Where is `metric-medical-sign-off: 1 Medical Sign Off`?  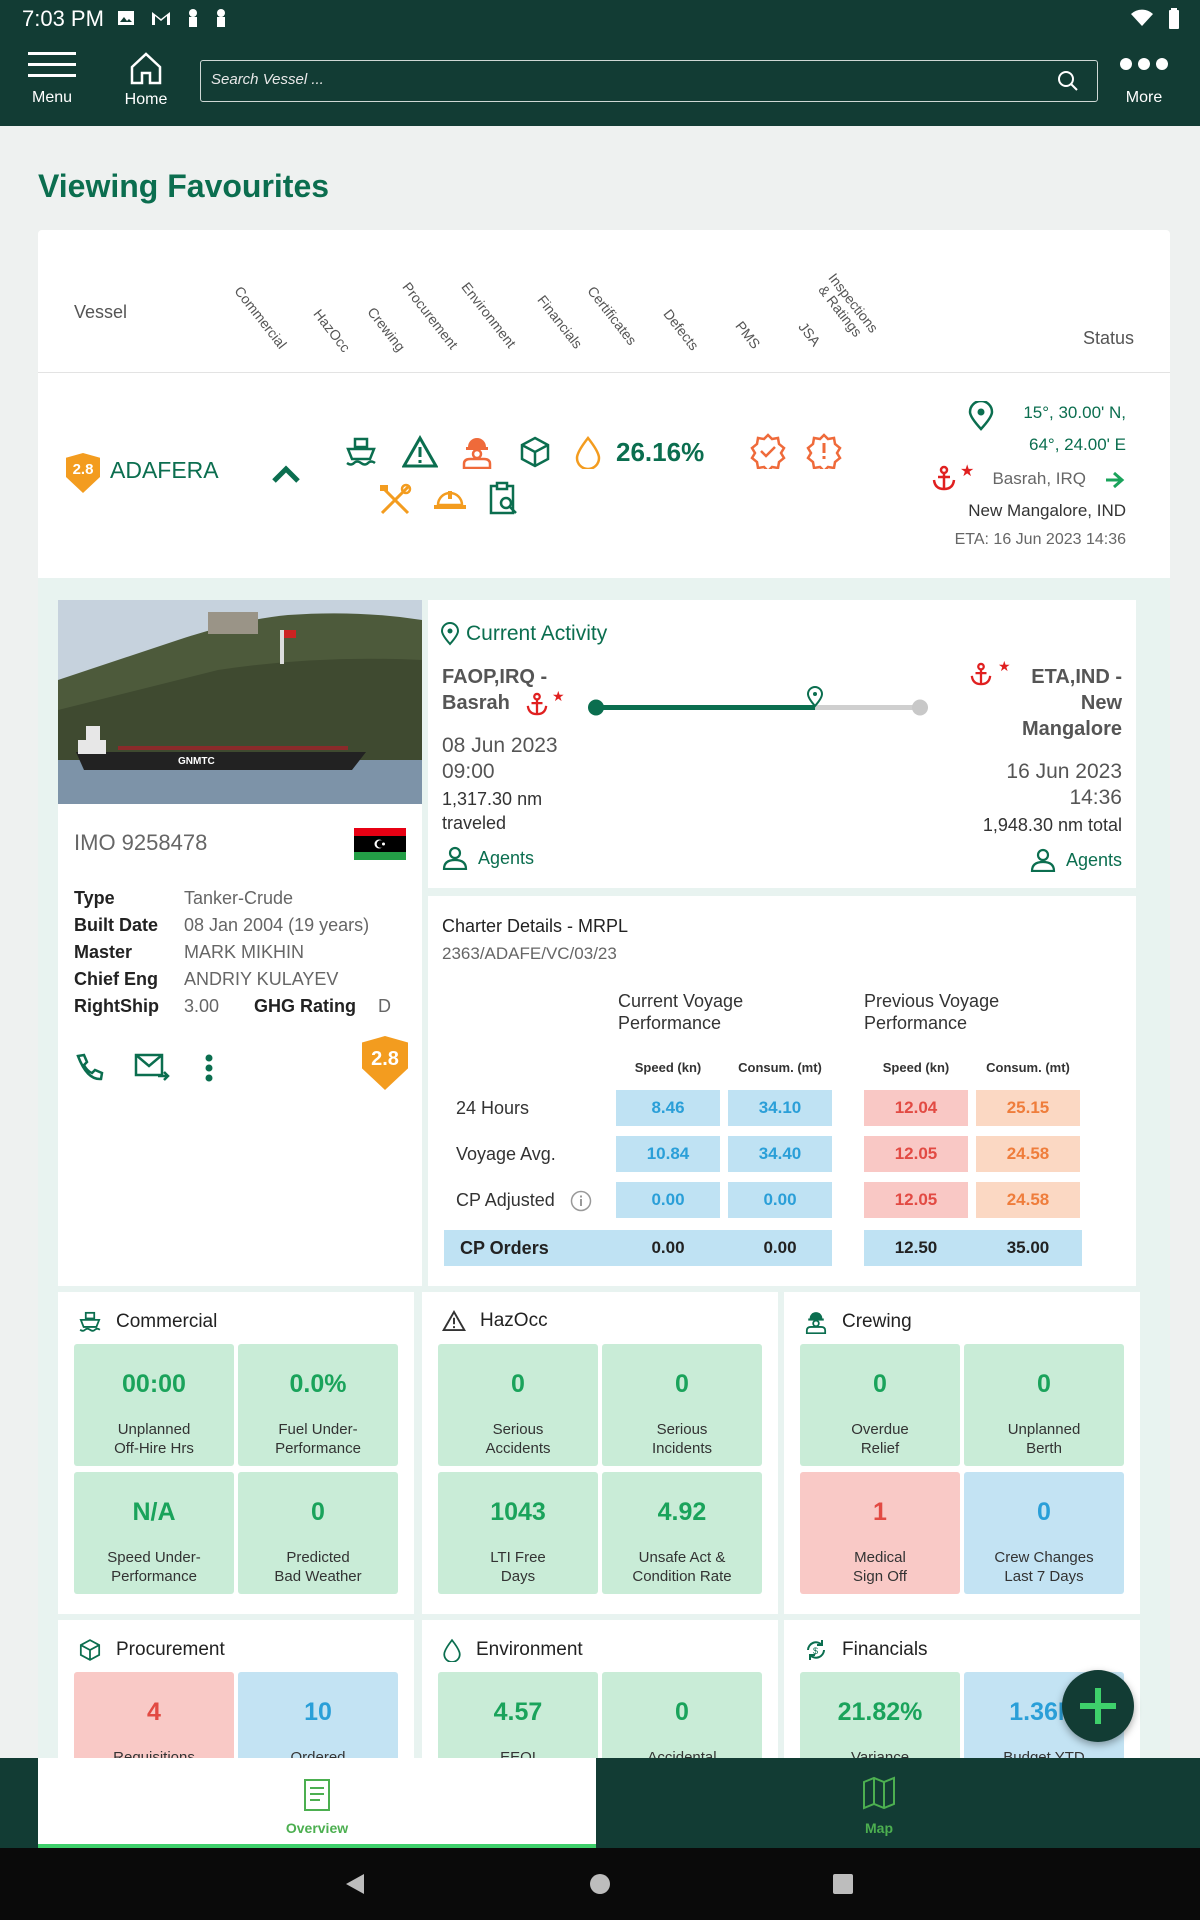
metric-medical-sign-off: 1 Medical Sign Off is located at coordinates (880, 1533).